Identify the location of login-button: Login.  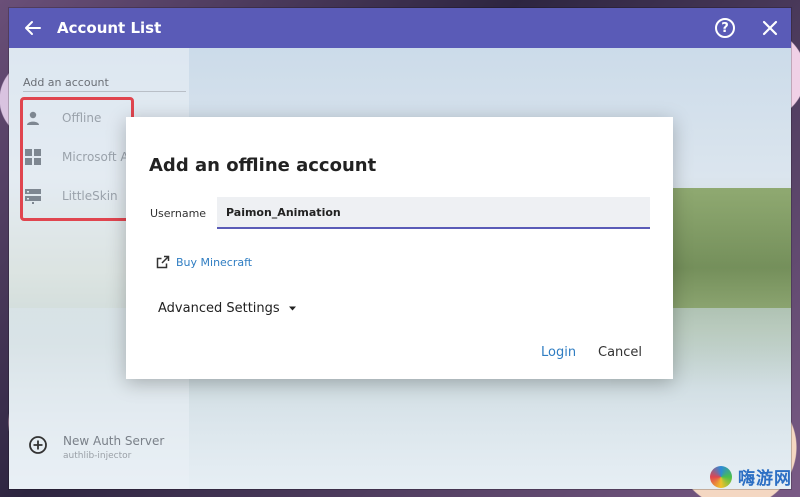
(558, 352).